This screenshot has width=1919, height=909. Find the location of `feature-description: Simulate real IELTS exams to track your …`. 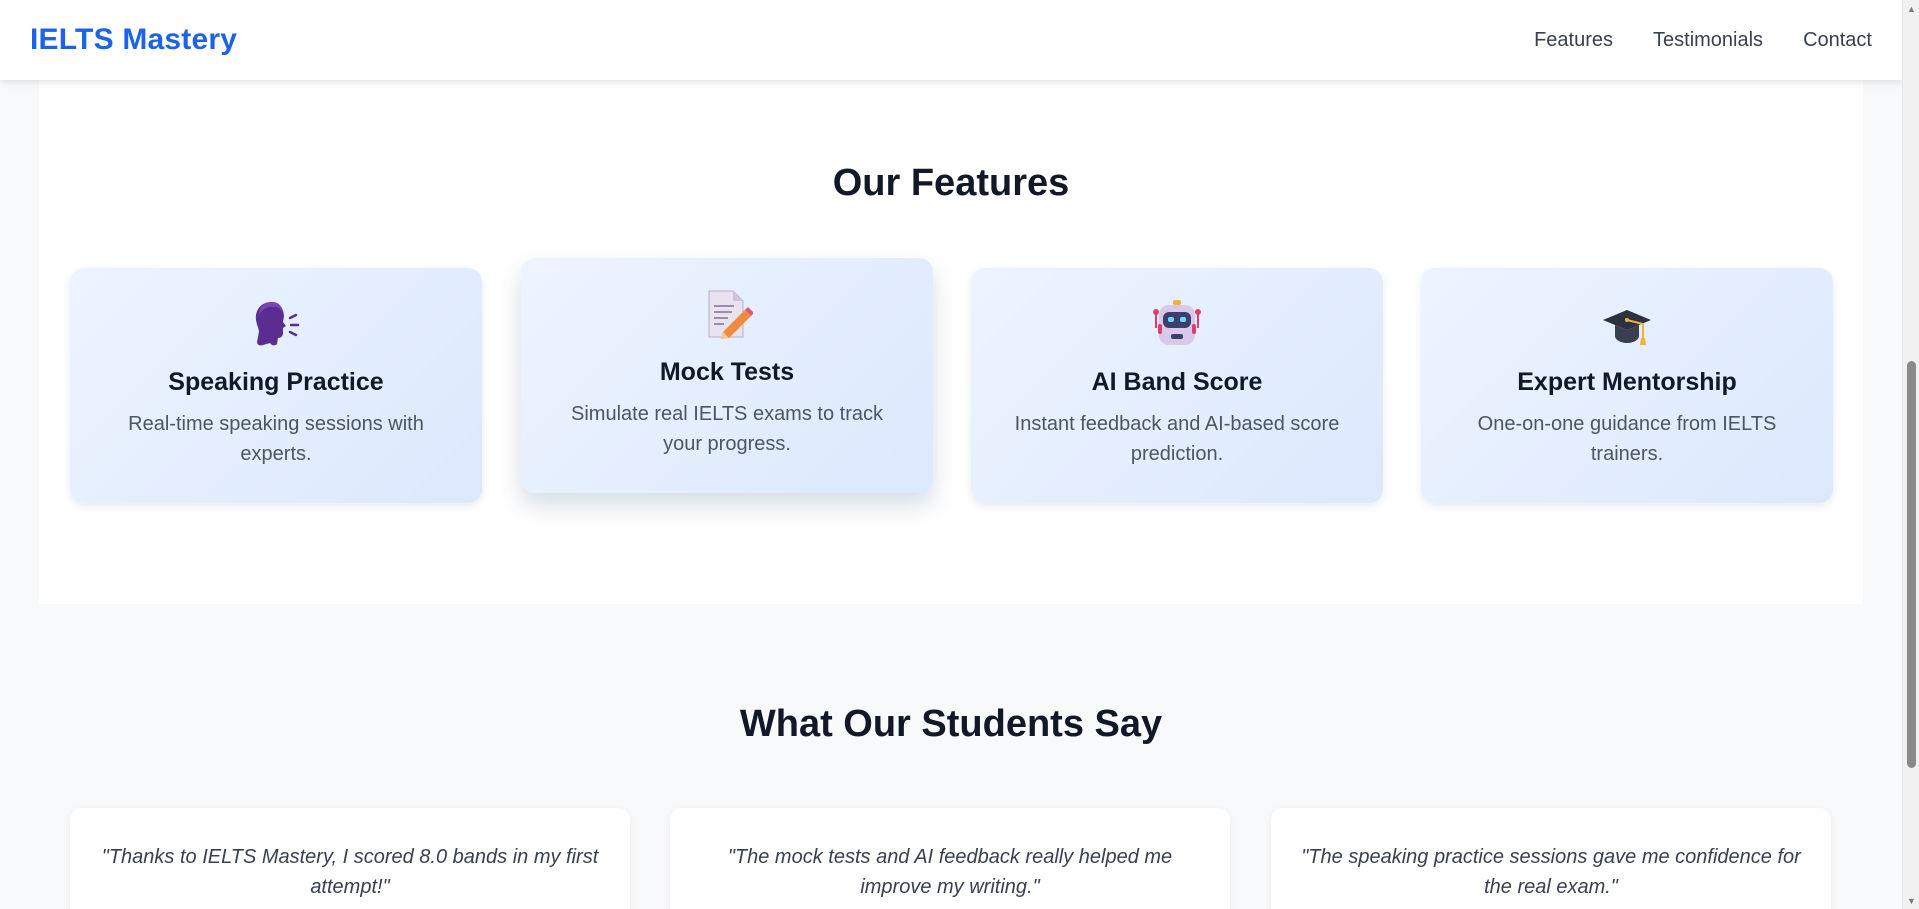

feature-description: Simulate real IELTS exams to track your … is located at coordinates (727, 429).